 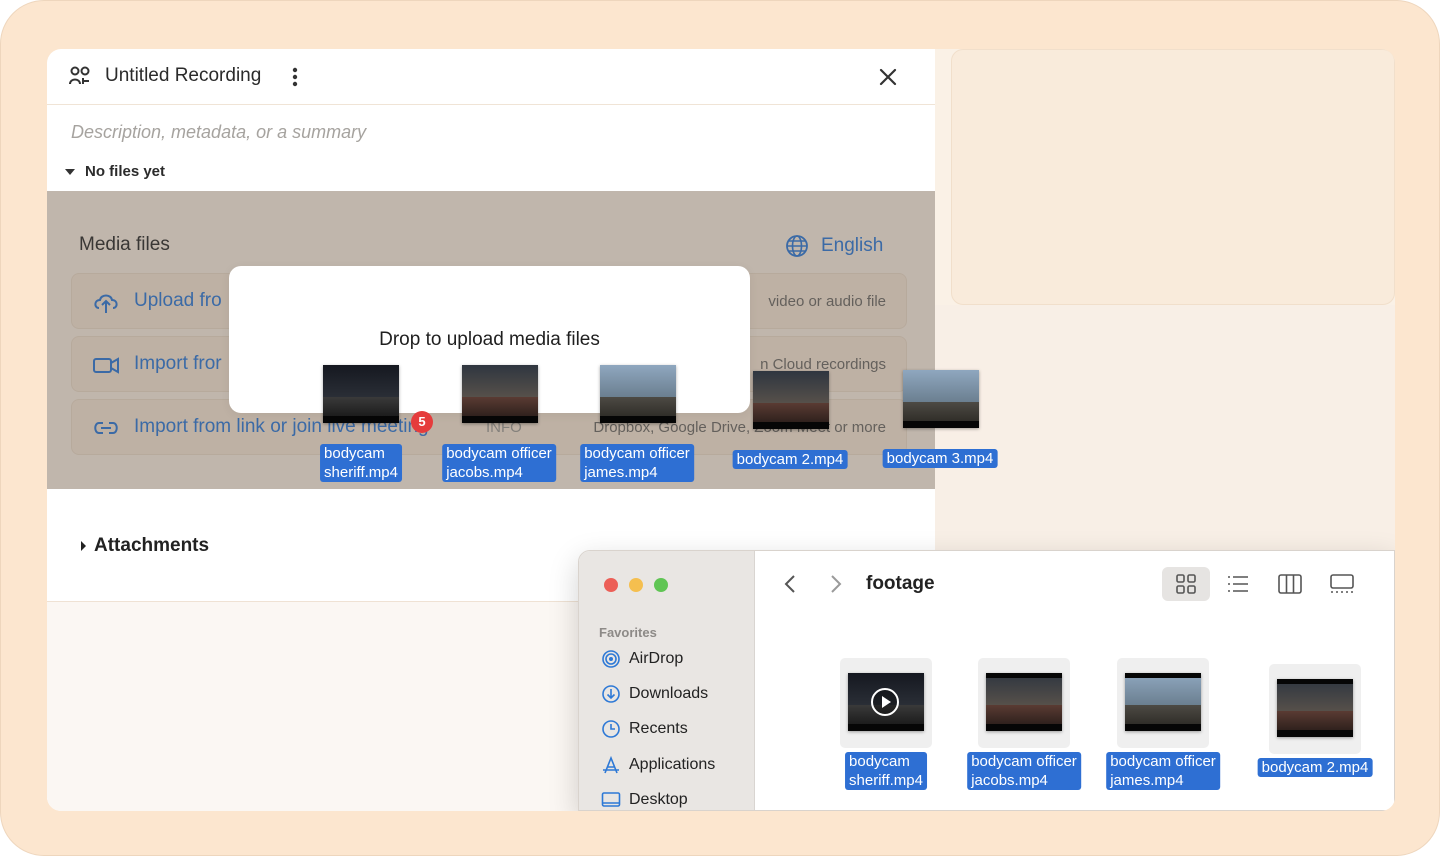 I want to click on gallery-icon, so click(x=1342, y=583).